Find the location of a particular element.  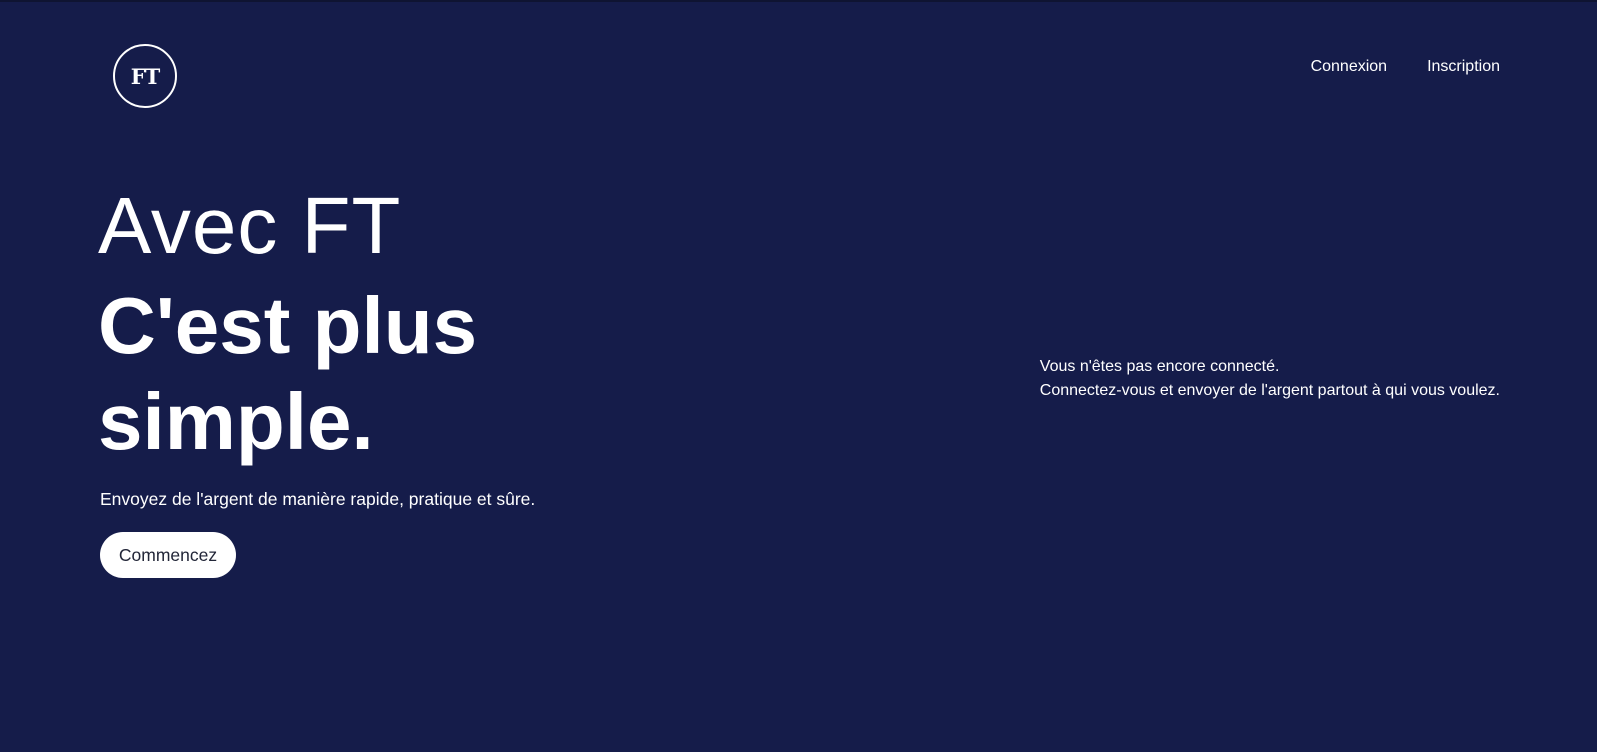

top-nav: Connexion Inscription is located at coordinates (1405, 67).